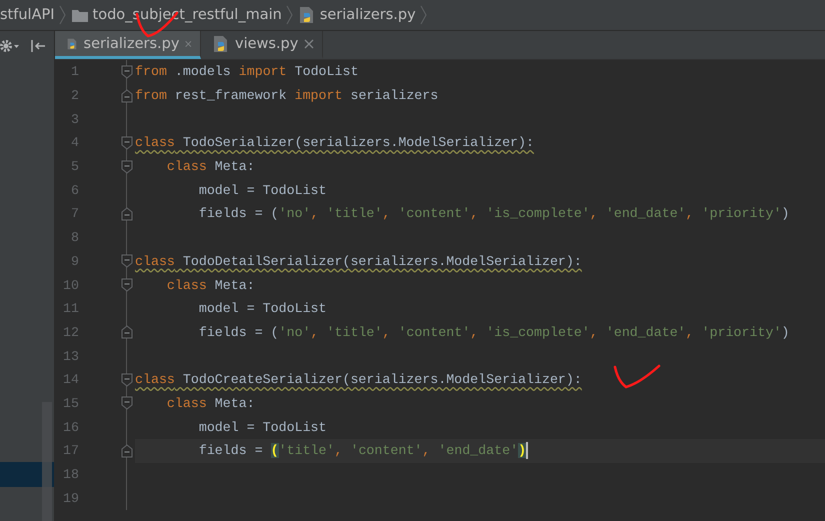 The image size is (825, 521). What do you see at coordinates (80, 15) in the screenshot?
I see `folder-icon` at bounding box center [80, 15].